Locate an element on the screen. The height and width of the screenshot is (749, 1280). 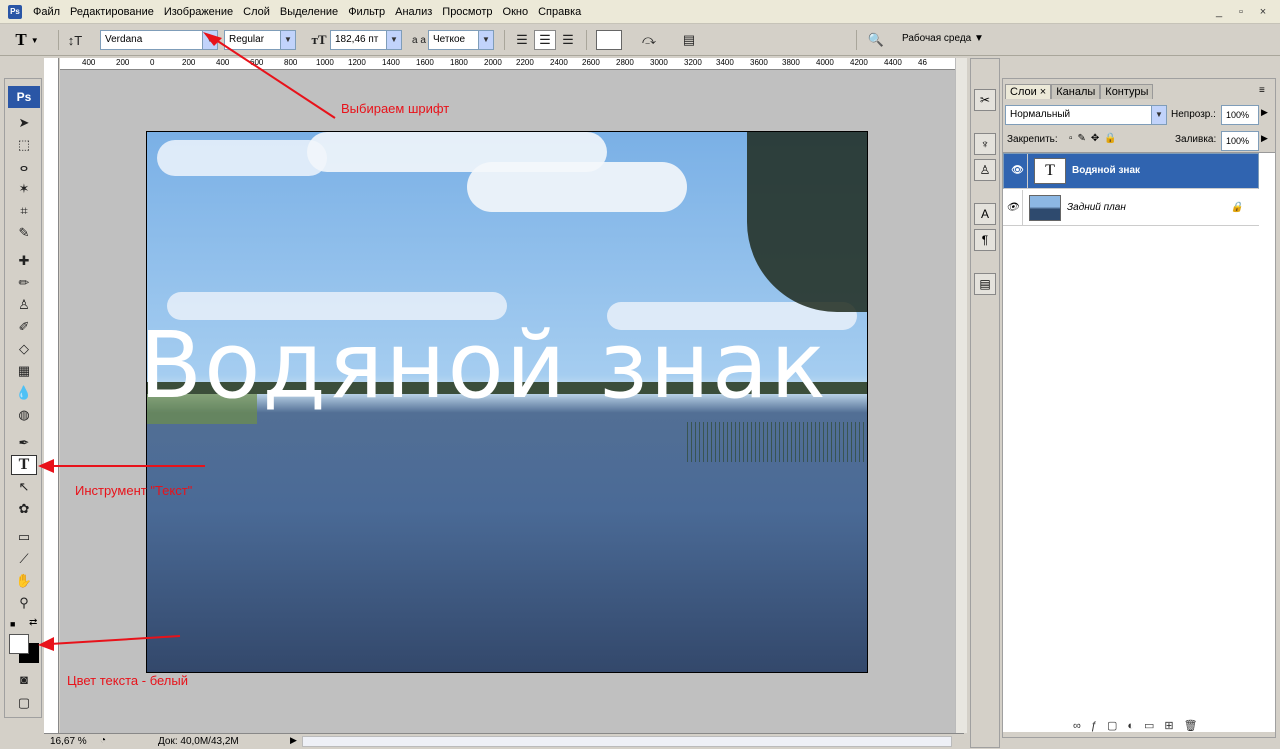
fill-input: 100% is located at coordinates (1240, 141).